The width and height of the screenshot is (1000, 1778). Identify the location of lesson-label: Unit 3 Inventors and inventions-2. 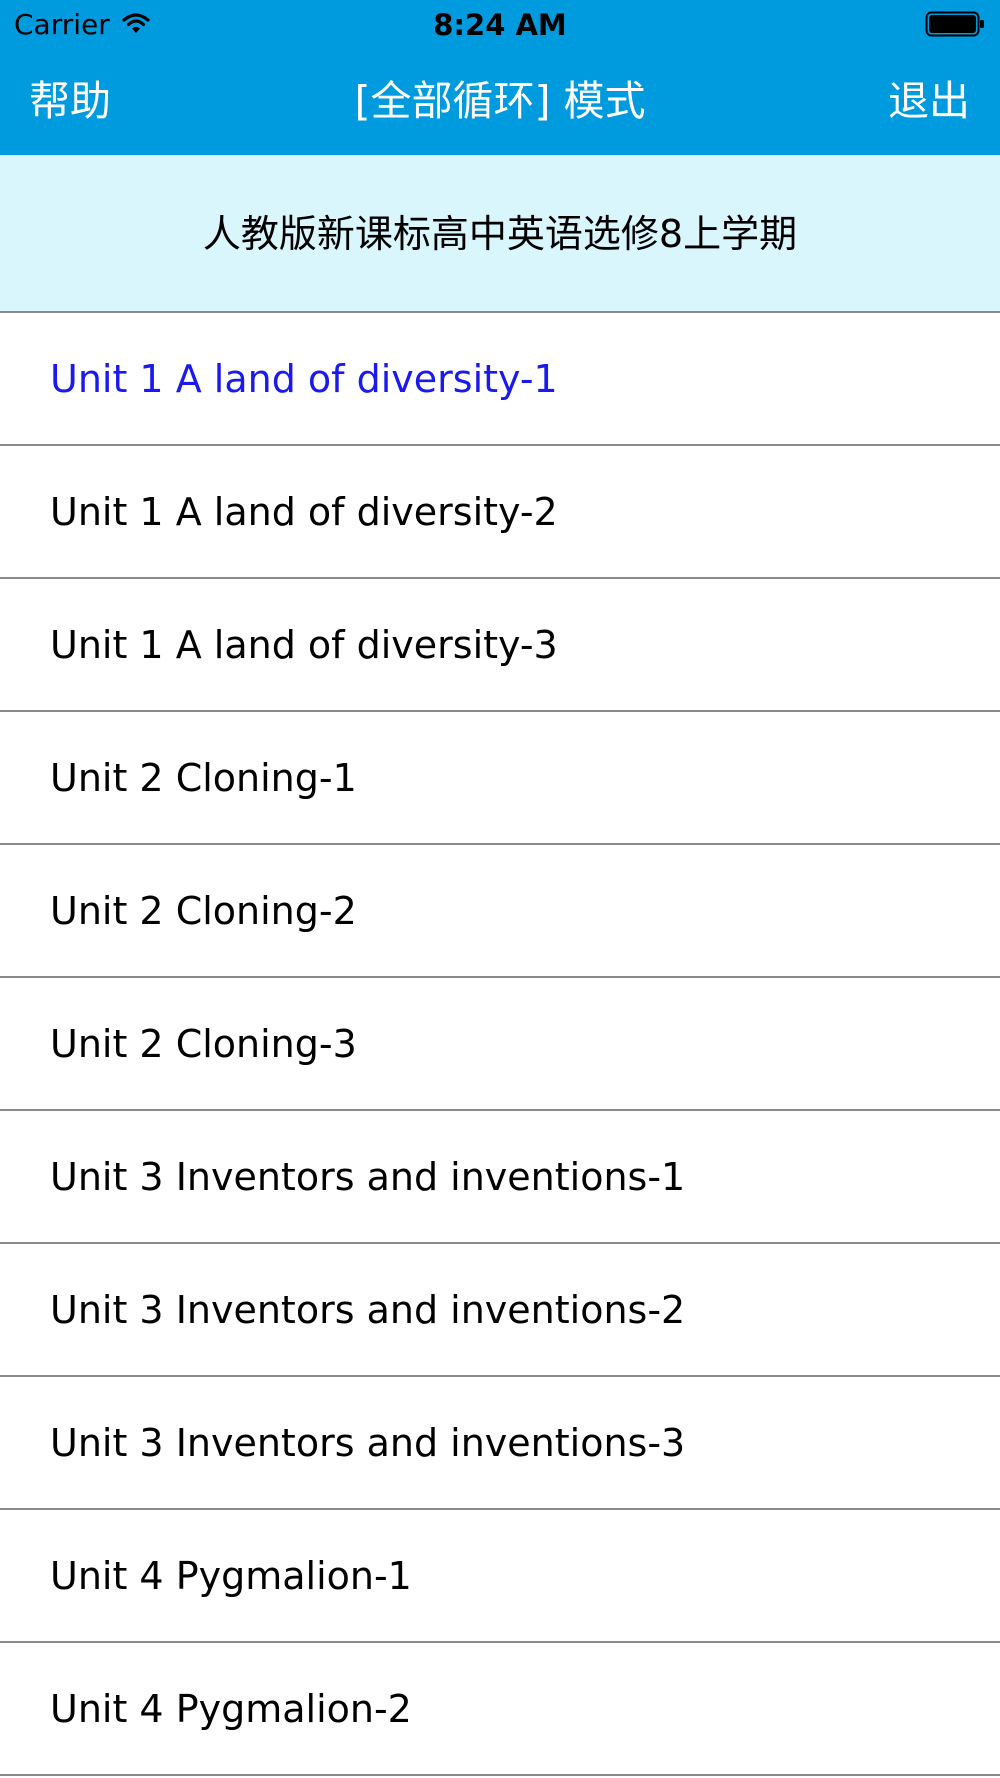
(368, 1310).